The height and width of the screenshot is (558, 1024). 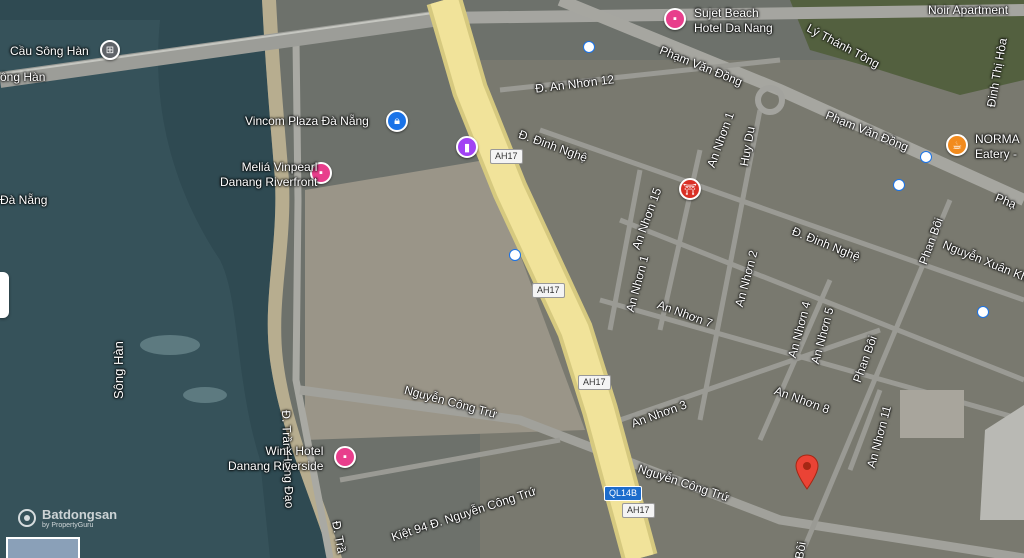 I want to click on landmark-icon: ⛩︎, so click(x=690, y=189).